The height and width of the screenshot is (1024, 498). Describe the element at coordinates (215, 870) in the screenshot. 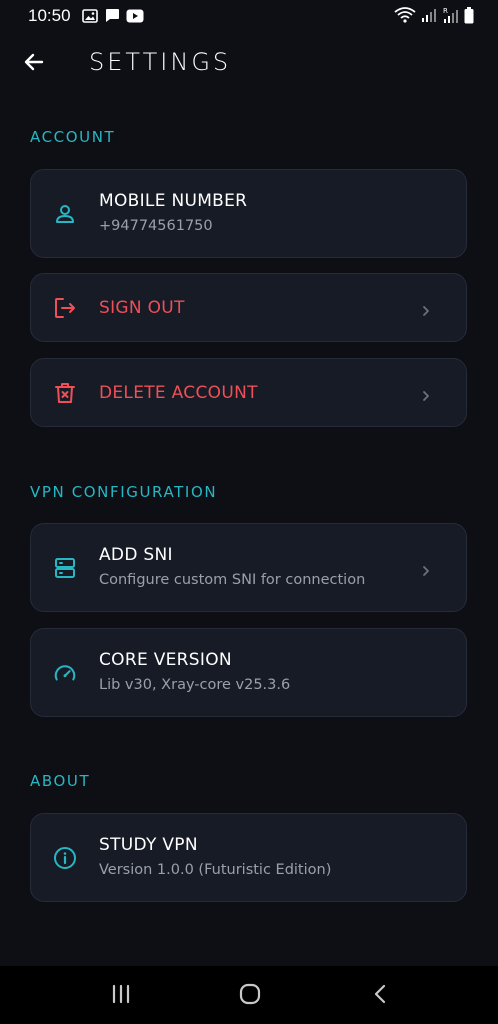

I see `app-version: Version 1.0.0 (Futuristic Edition)` at that location.